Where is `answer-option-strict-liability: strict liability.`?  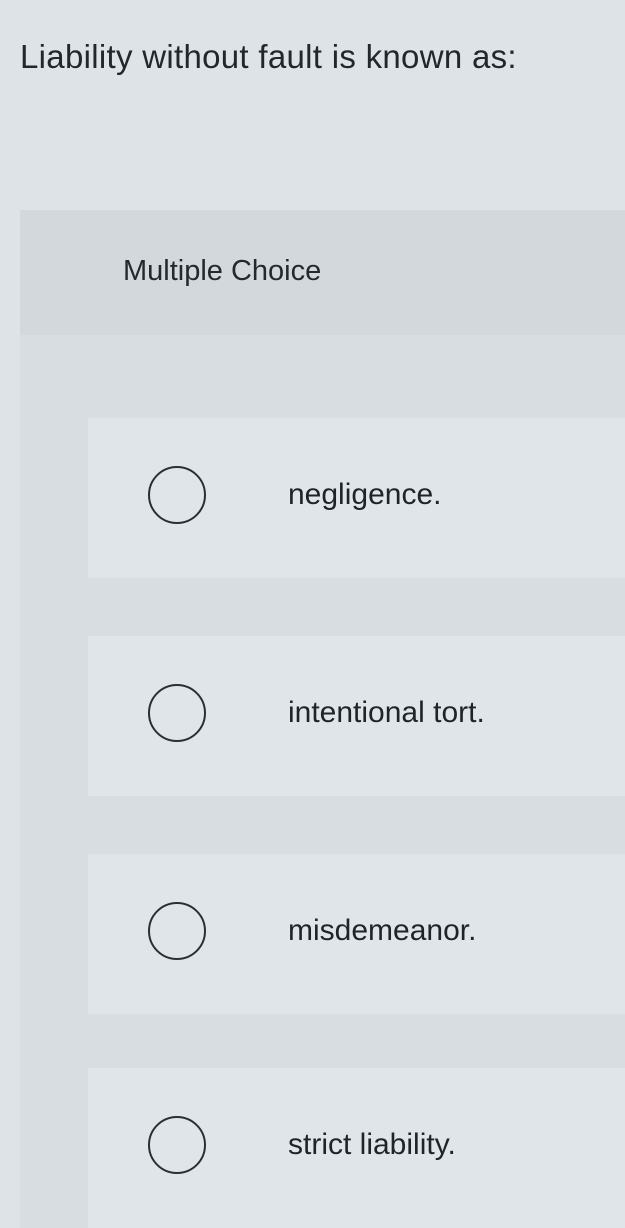
answer-option-strict-liability: strict liability. is located at coordinates (356, 1148).